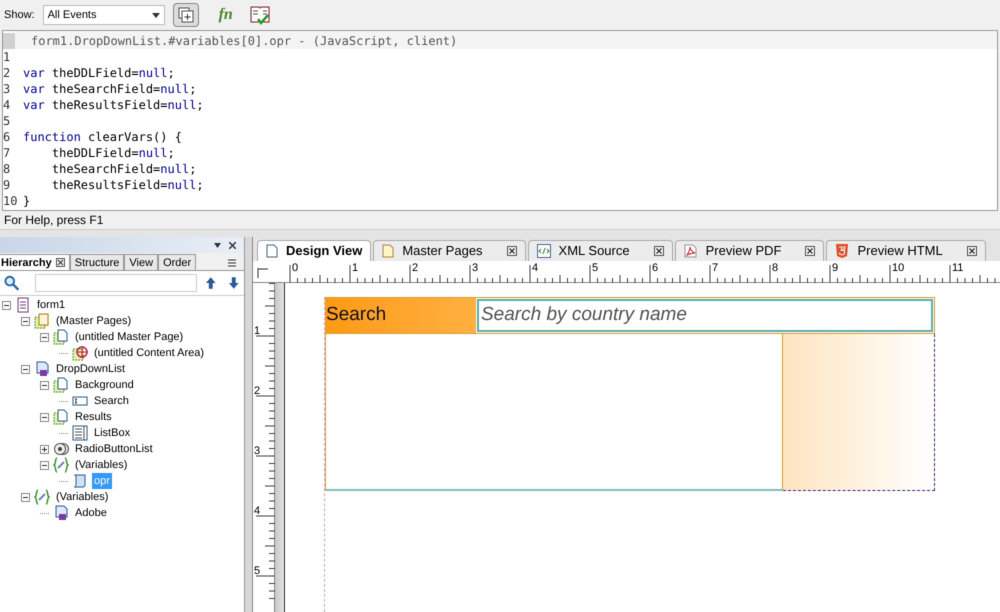  What do you see at coordinates (655, 268) in the screenshot?
I see `ruler-number: 6` at bounding box center [655, 268].